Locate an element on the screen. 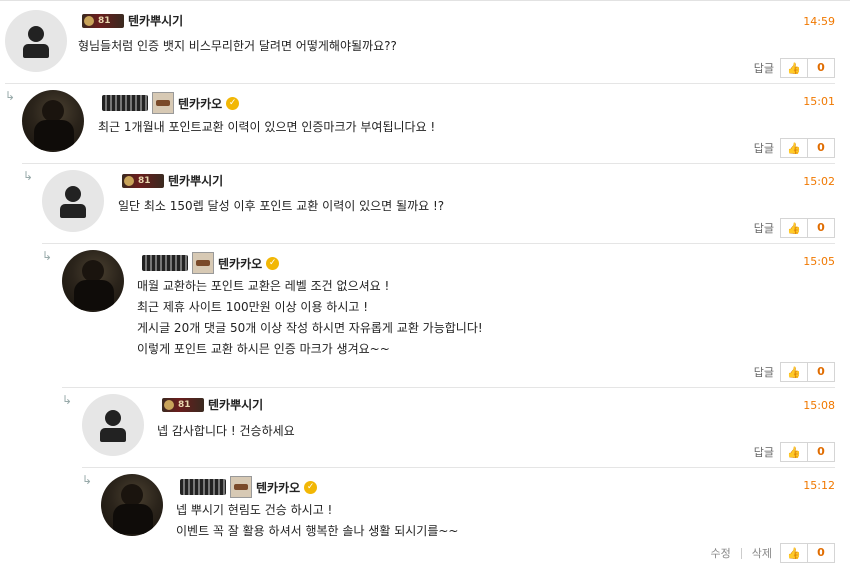 Image resolution: width=850 pixels, height=569 pixels. delete-button: 삭제 is located at coordinates (762, 553).